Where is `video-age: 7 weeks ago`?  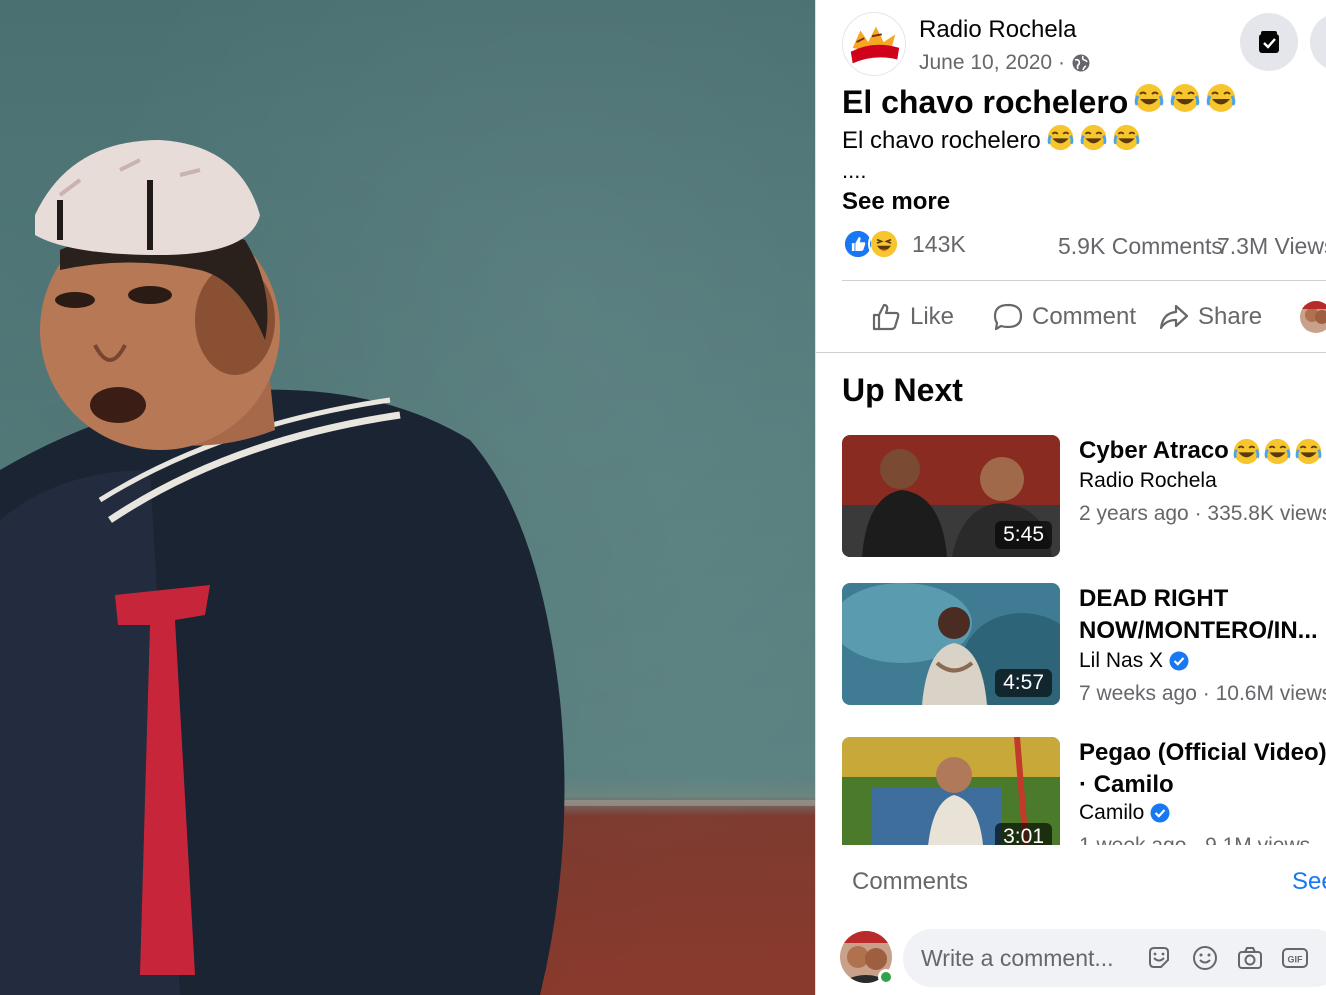 video-age: 7 weeks ago is located at coordinates (1138, 693).